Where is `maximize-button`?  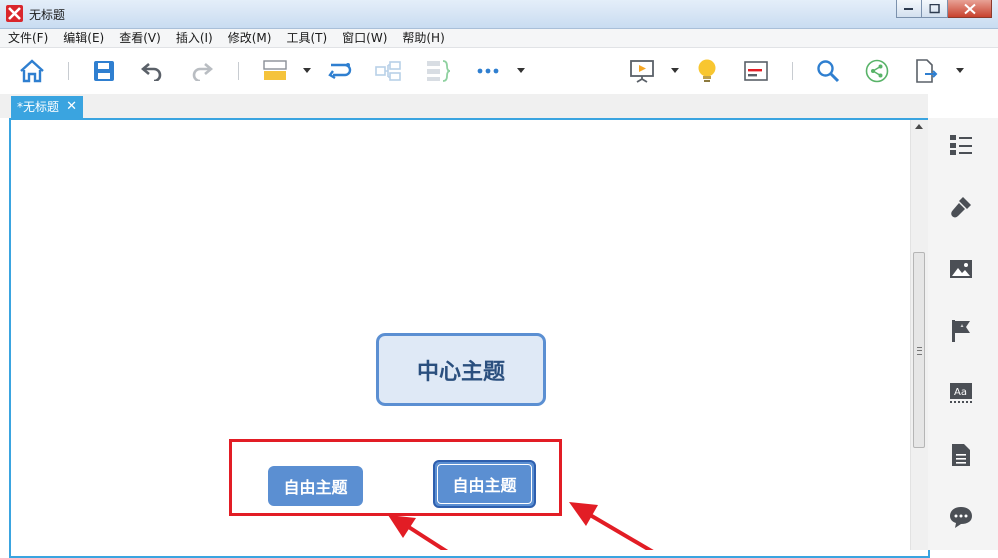 maximize-button is located at coordinates (935, 9).